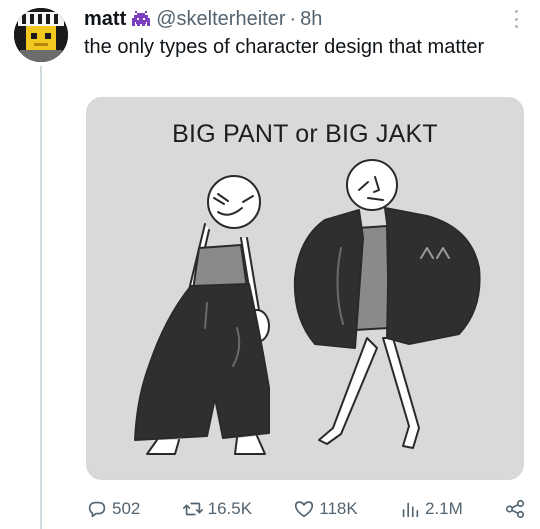 This screenshot has width=540, height=529. I want to click on more-options-icon, so click(516, 19).